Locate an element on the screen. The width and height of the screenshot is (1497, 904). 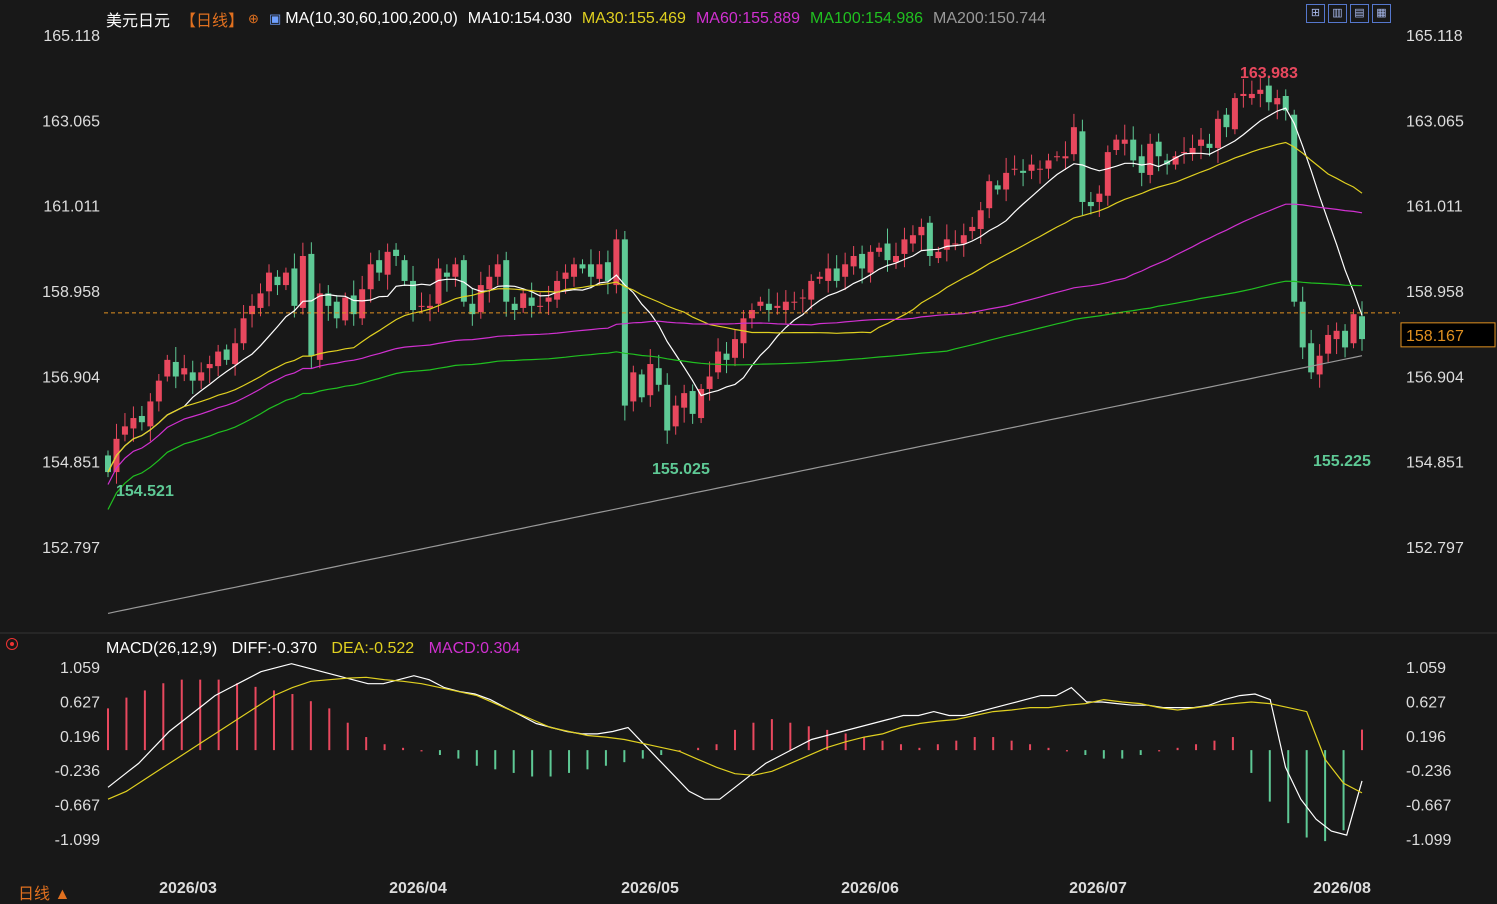
low-annotation: 155.025 is located at coordinates (681, 469).